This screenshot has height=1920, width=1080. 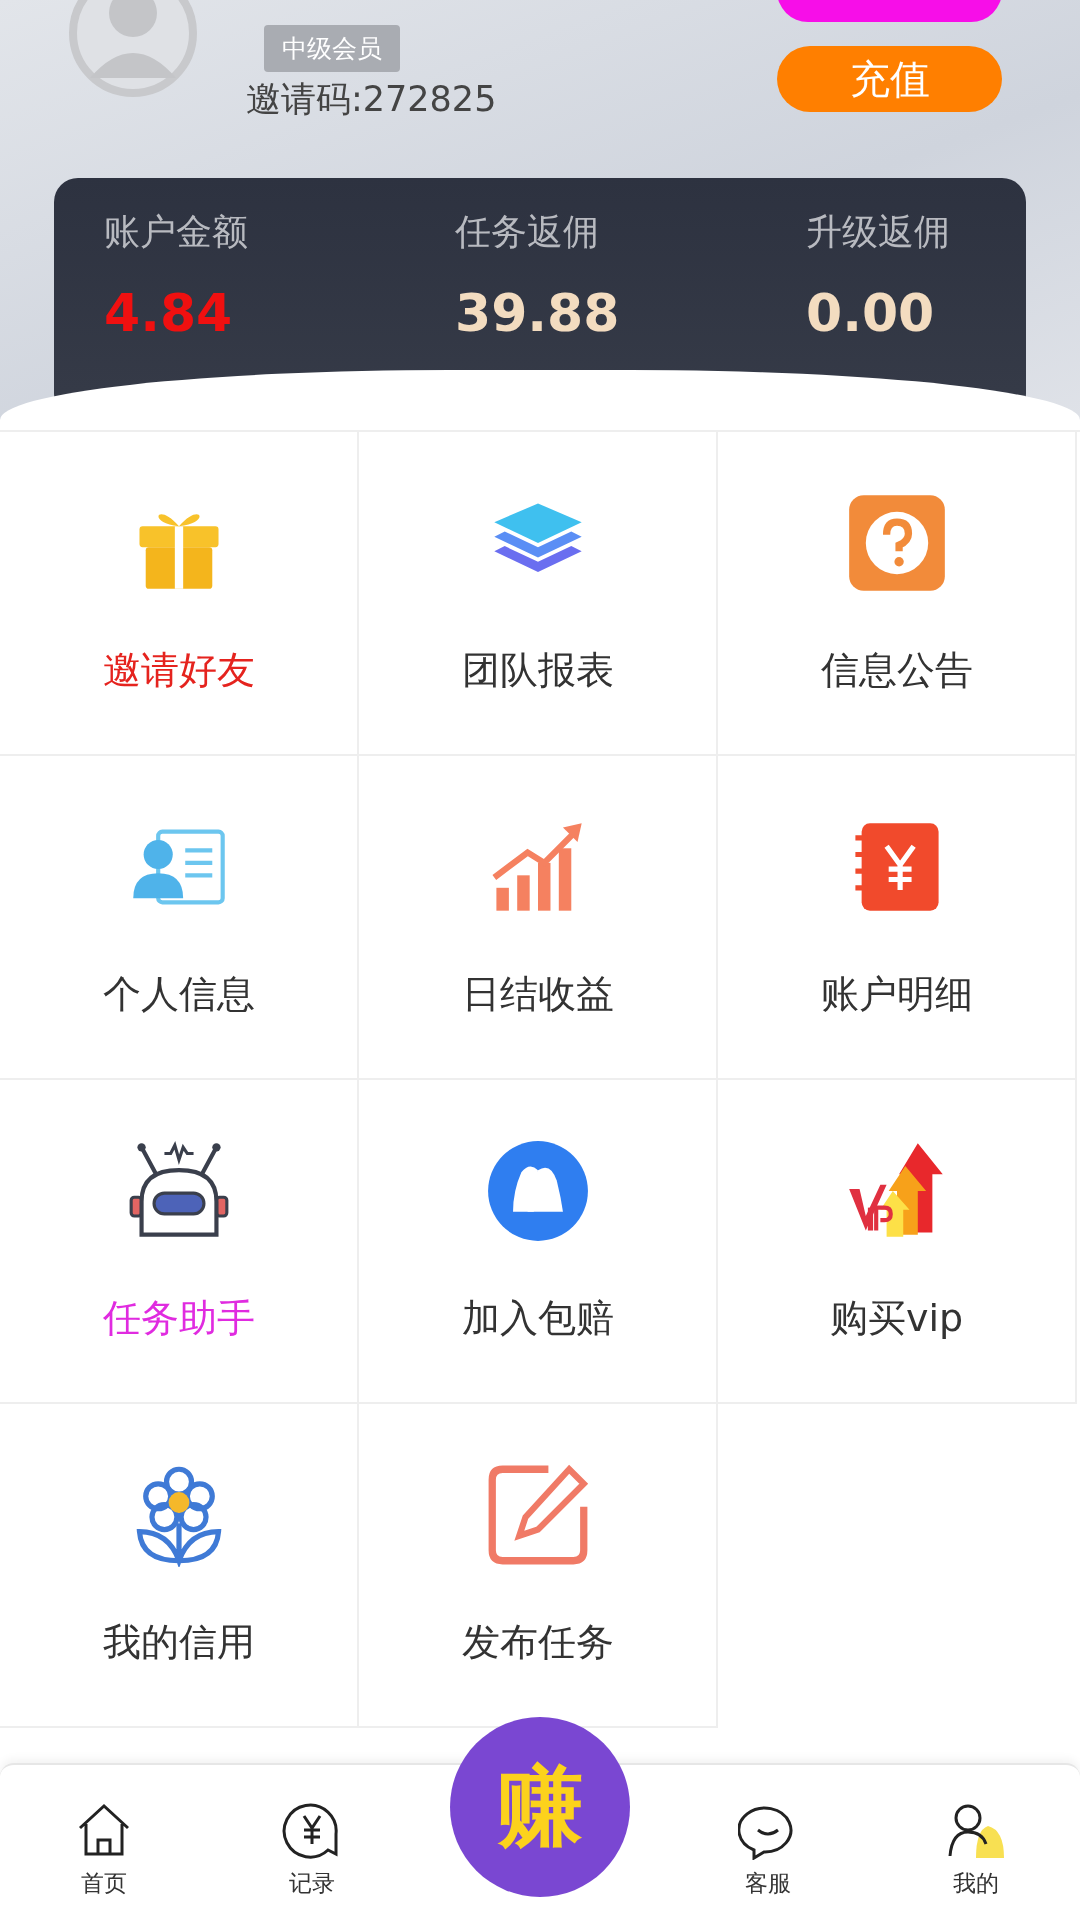 I want to click on menu-label: 团队报表, so click(x=537, y=670).